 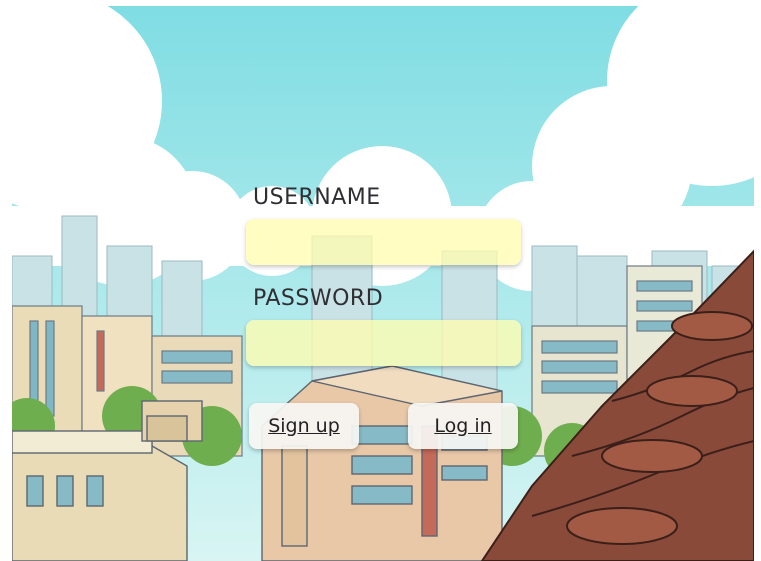 I want to click on login-button: Log in, so click(x=463, y=426).